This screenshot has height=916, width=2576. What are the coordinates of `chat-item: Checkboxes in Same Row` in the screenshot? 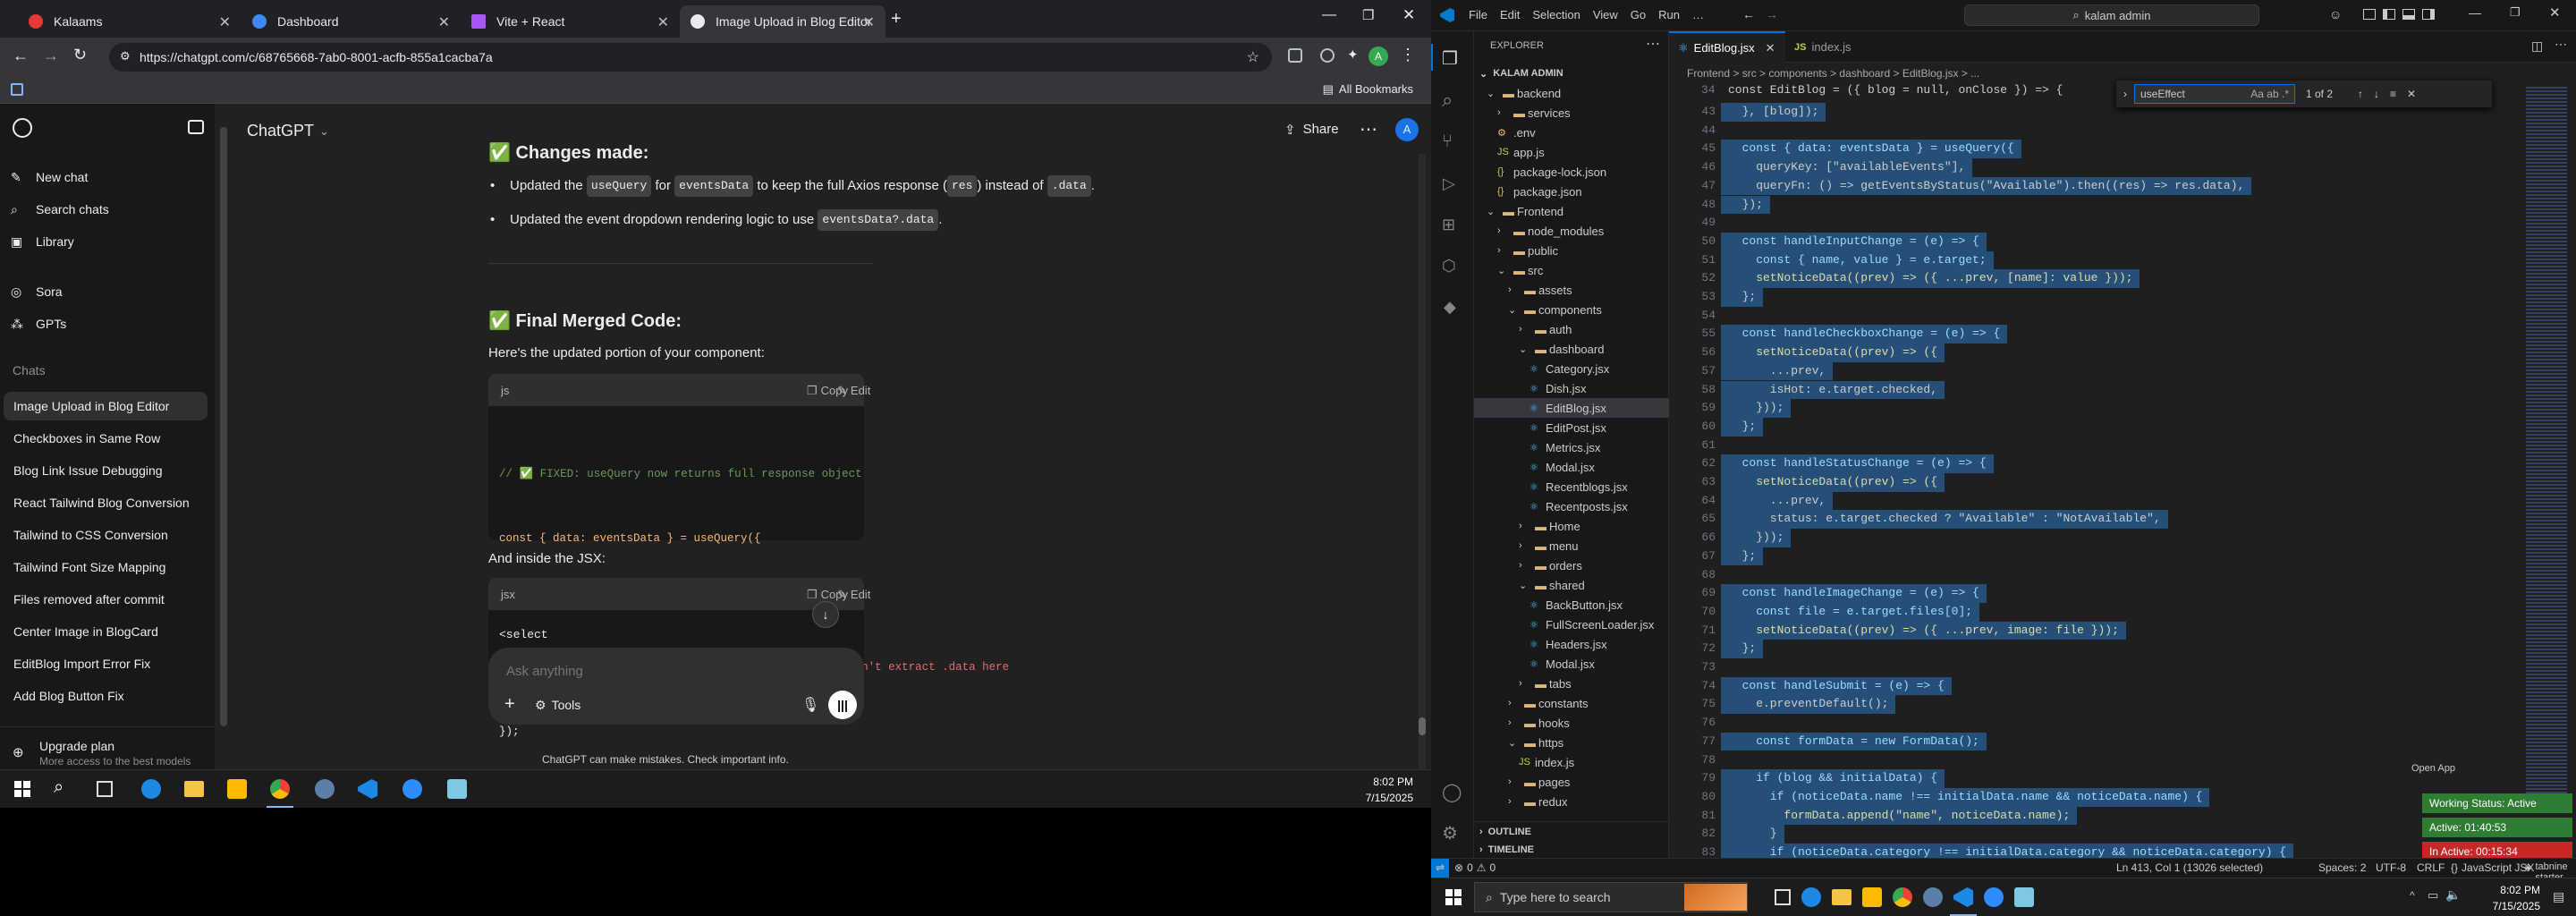 It's located at (86, 438).